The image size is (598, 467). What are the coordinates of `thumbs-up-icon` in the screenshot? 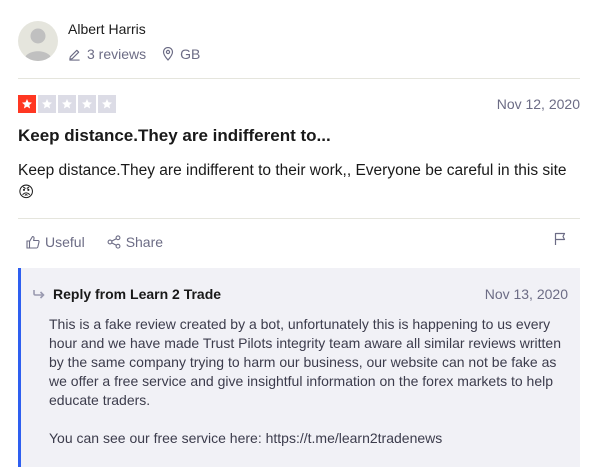 It's located at (33, 242).